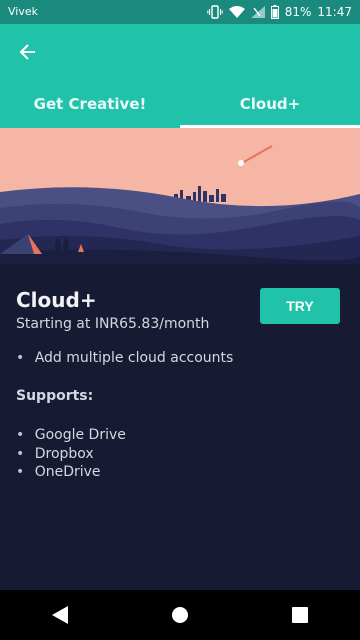  I want to click on cell-signal-icon, so click(257, 12).